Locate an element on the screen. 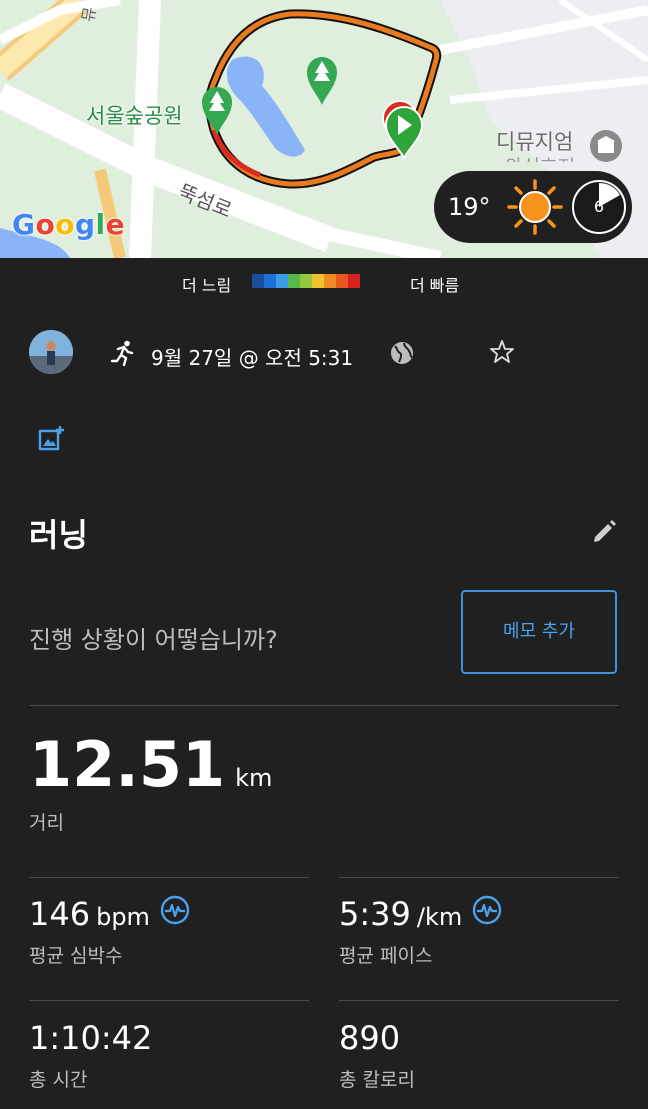 This screenshot has height=1109, width=648. park-tree-icon is located at coordinates (322, 81).